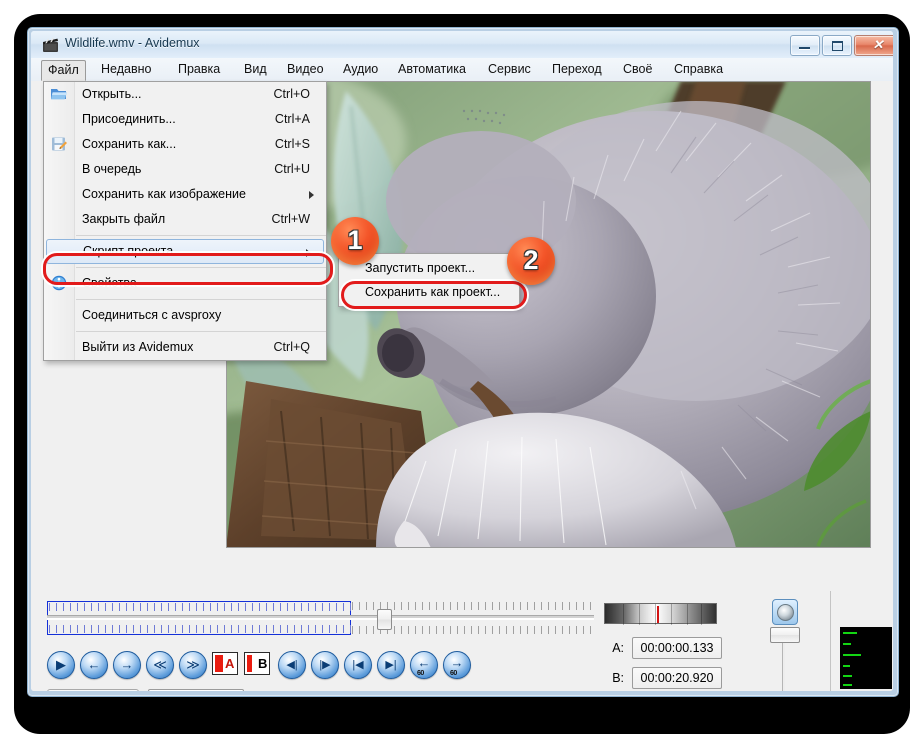 The image size is (924, 748). Describe the element at coordinates (219, 663) in the screenshot. I see `marker-a-block-icon` at that location.